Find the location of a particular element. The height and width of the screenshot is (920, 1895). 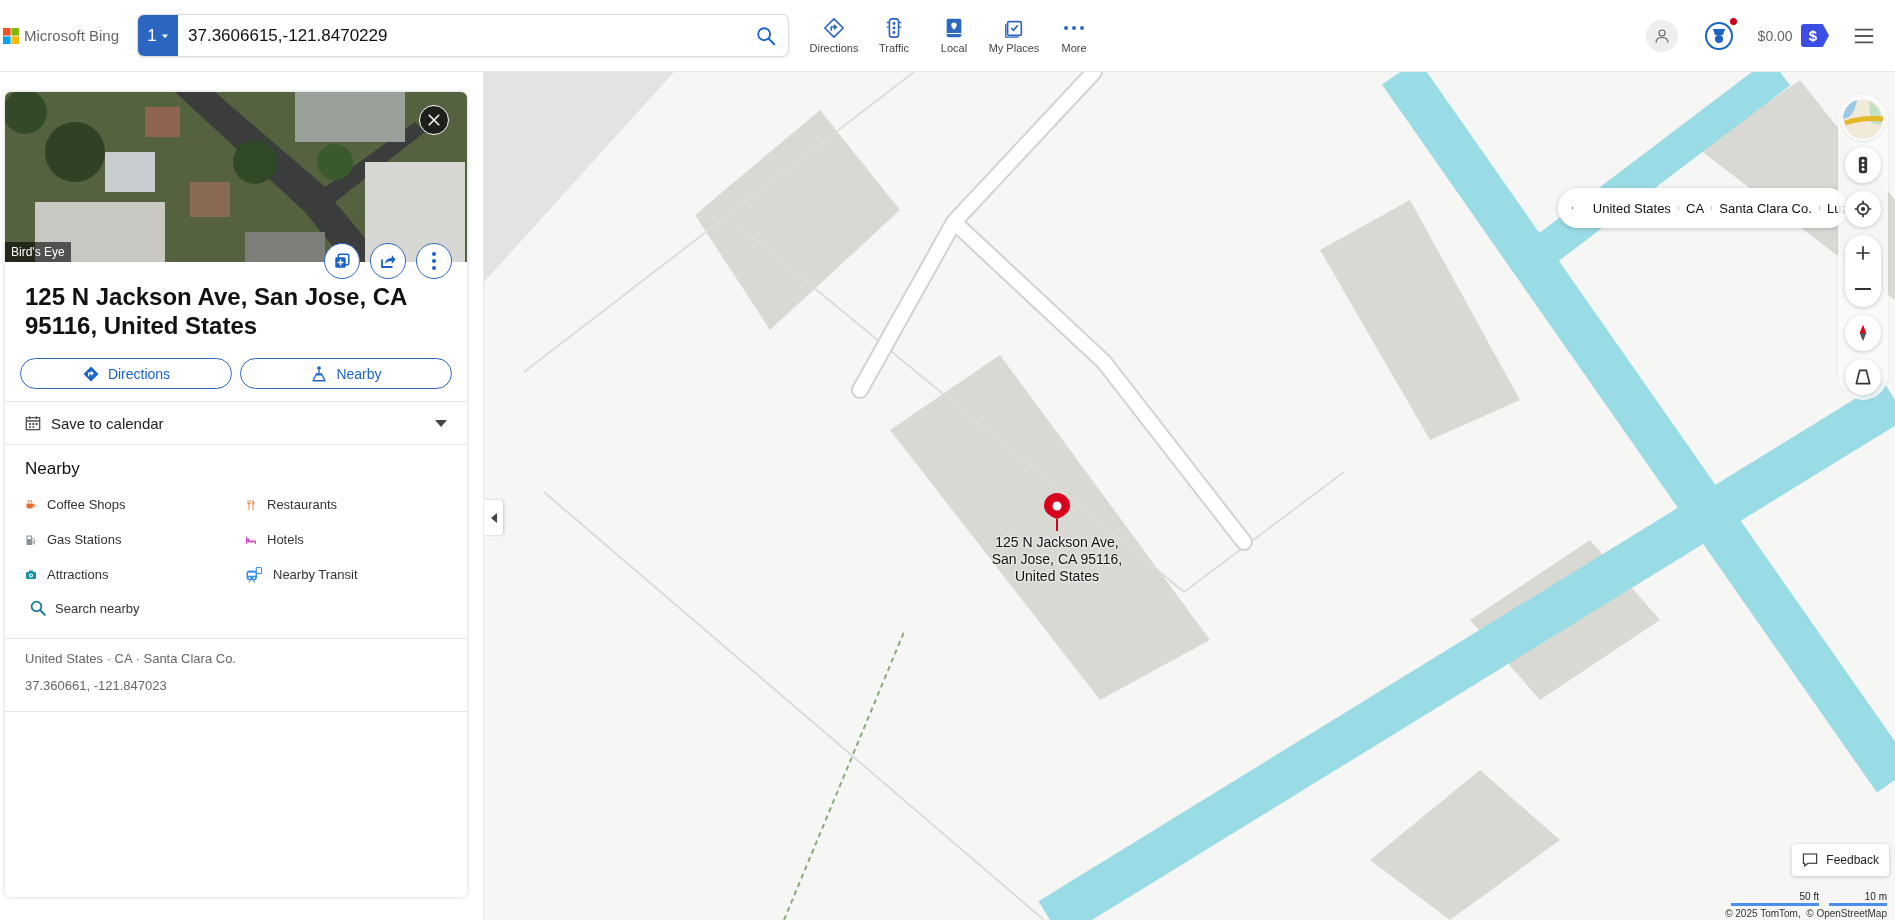

collection-plus-icon is located at coordinates (342, 261).